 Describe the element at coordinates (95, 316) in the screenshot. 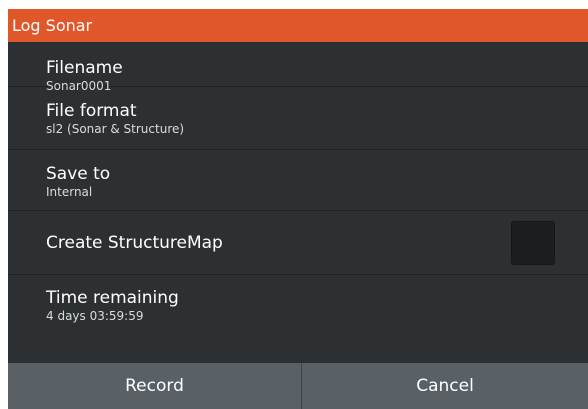

I see `time-remaining-value: 4 days 03:59:59` at that location.